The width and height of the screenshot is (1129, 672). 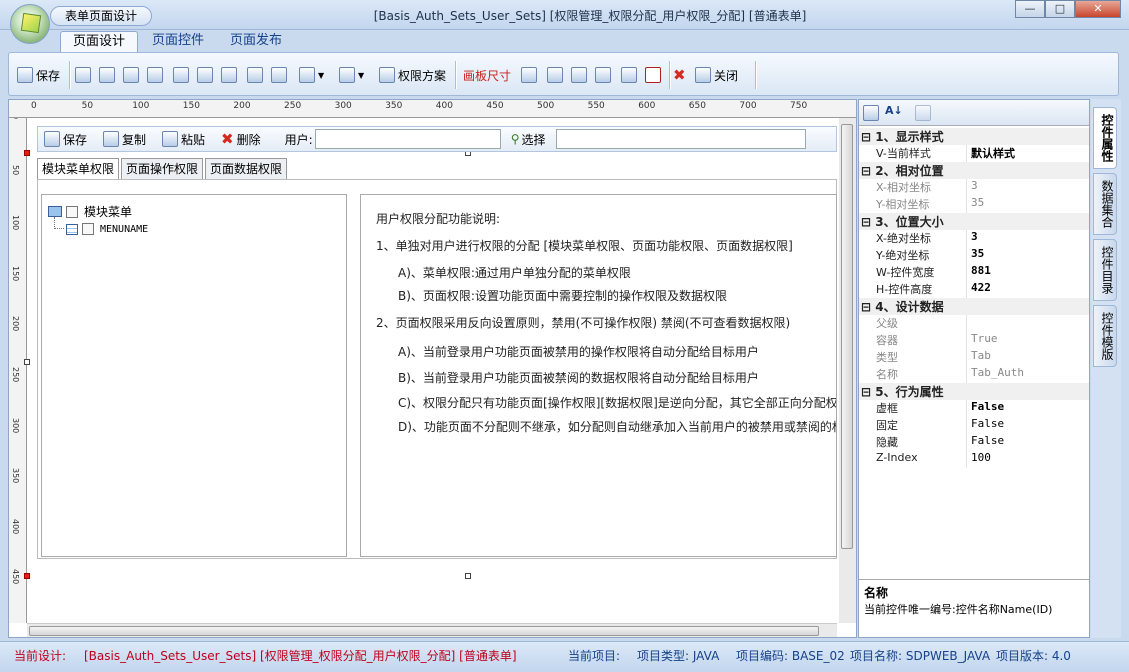 I want to click on property-row: 容器 True, so click(x=974, y=340).